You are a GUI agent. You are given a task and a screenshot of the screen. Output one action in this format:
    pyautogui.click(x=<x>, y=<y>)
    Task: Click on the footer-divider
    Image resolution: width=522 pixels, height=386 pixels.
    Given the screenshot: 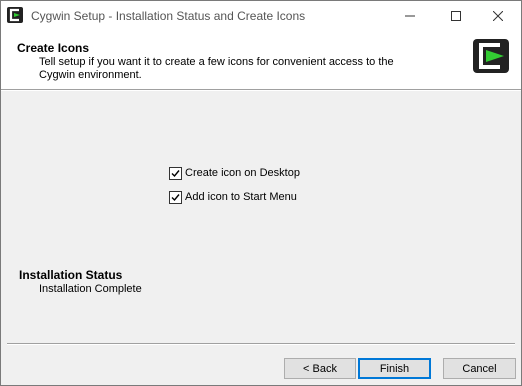 What is the action you would take?
    pyautogui.click(x=261, y=344)
    